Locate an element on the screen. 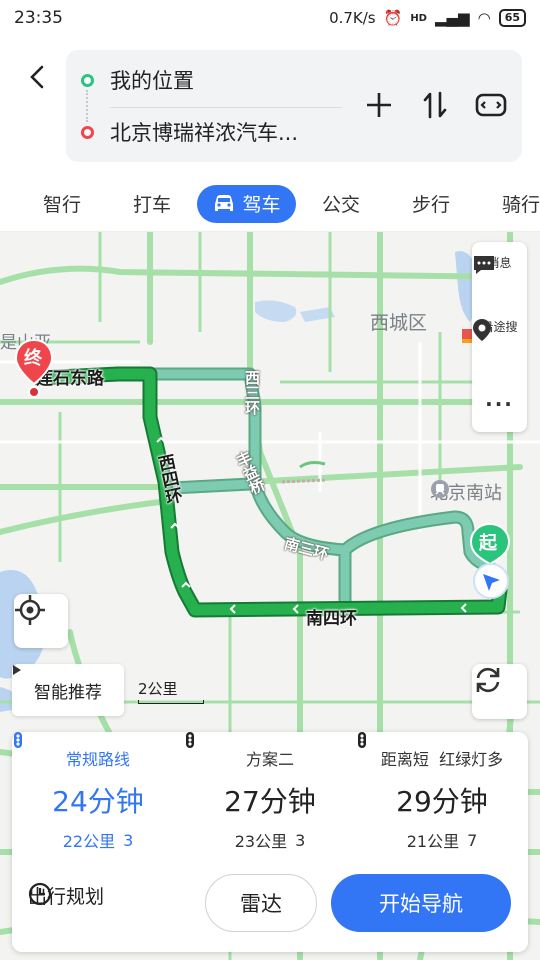 The width and height of the screenshot is (540, 960). signal-icon: ▂▄▆ is located at coordinates (452, 18).